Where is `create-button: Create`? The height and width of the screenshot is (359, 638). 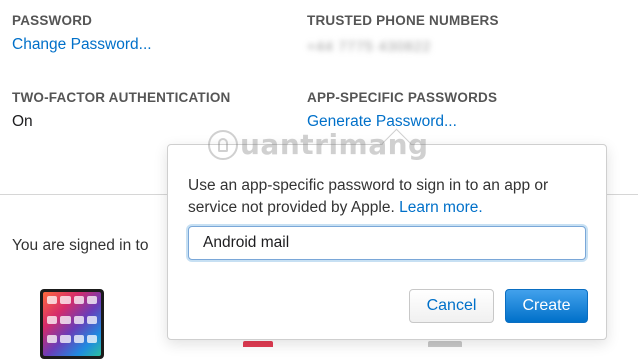 create-button: Create is located at coordinates (546, 306).